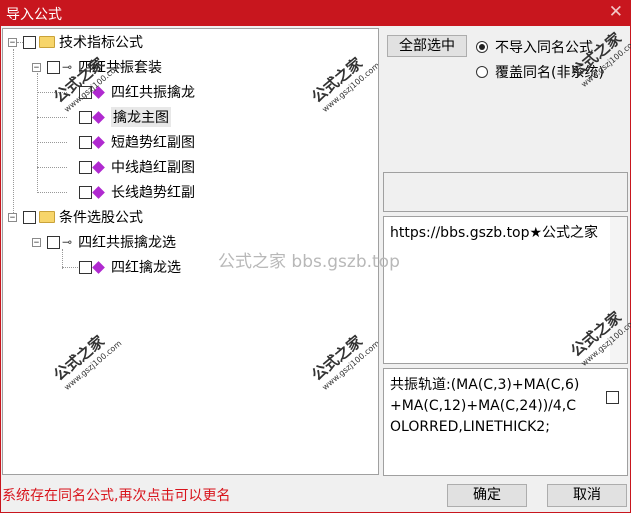 This screenshot has height=513, width=631. I want to click on tree-node-selection-suite: − ⊸ 四红共振擒龙选, so click(104, 242).